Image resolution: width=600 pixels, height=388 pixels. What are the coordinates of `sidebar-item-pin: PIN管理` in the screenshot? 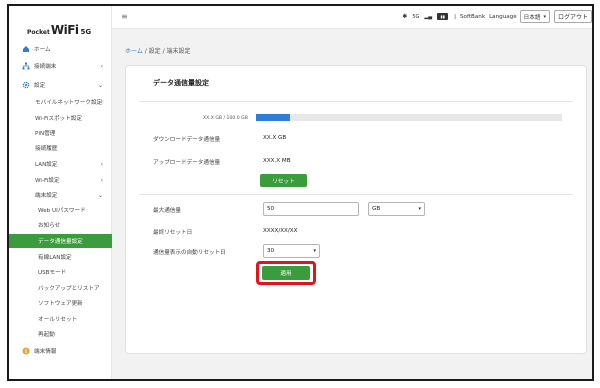 It's located at (60, 133).